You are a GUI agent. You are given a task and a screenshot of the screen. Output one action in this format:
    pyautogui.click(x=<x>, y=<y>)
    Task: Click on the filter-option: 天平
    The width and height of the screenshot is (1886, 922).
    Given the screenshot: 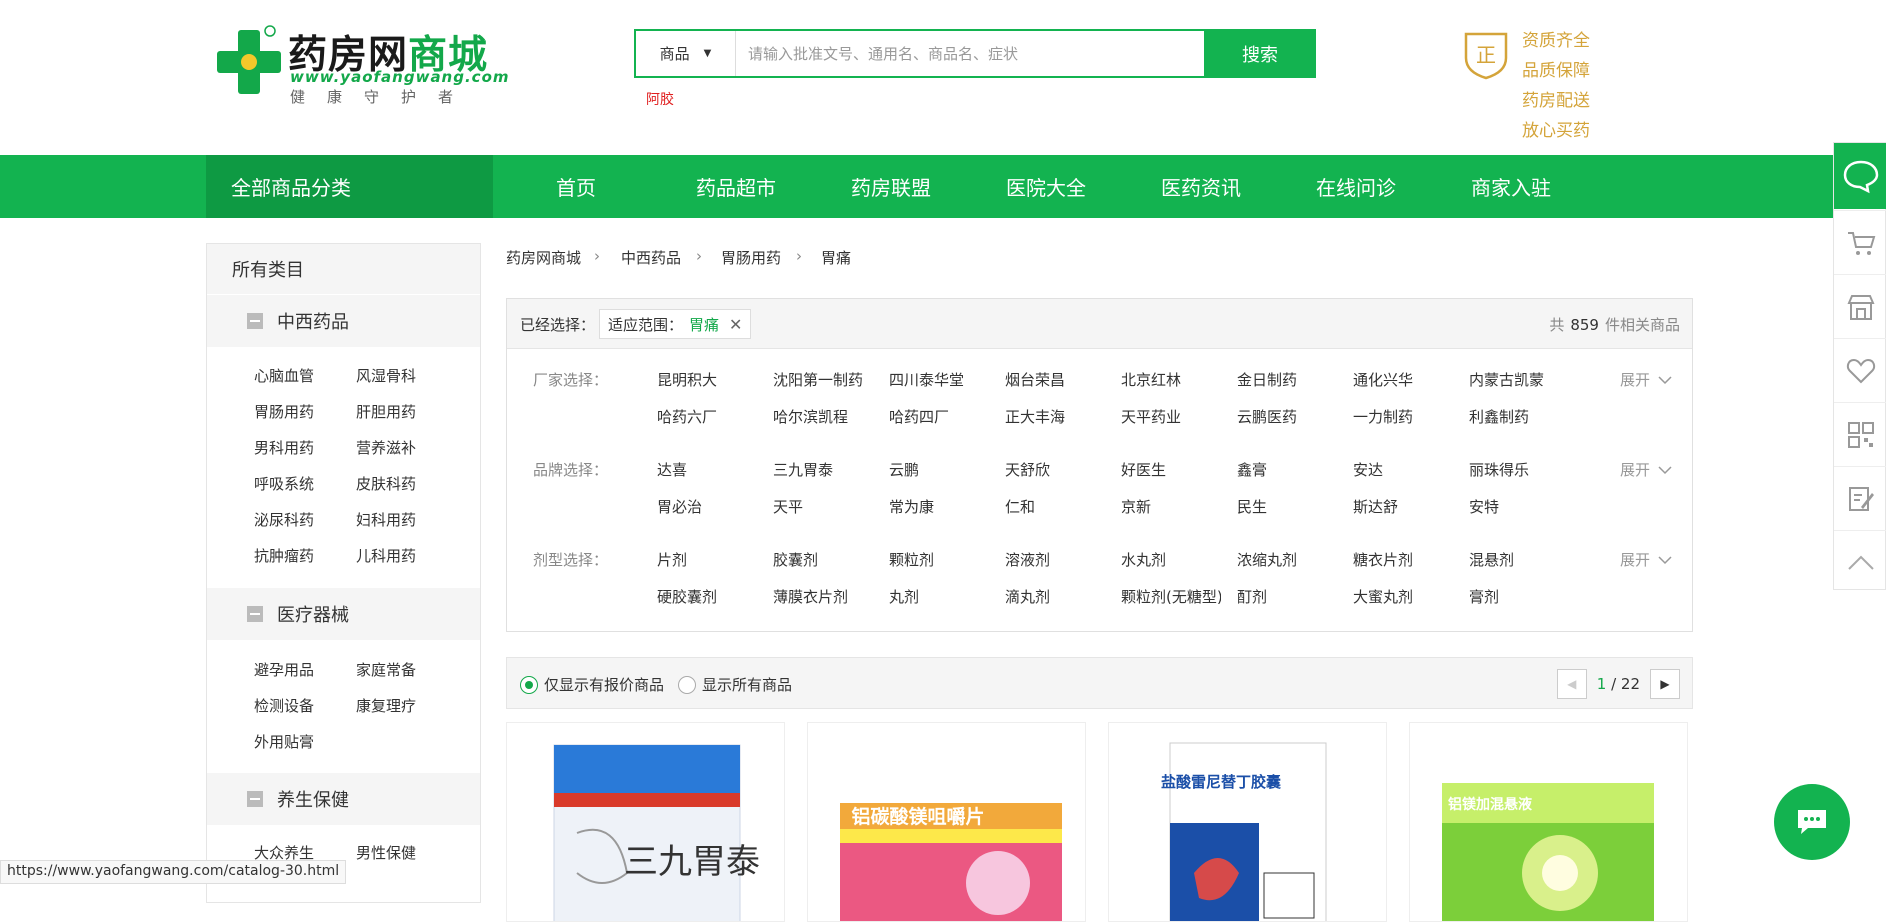 What is the action you would take?
    pyautogui.click(x=823, y=506)
    